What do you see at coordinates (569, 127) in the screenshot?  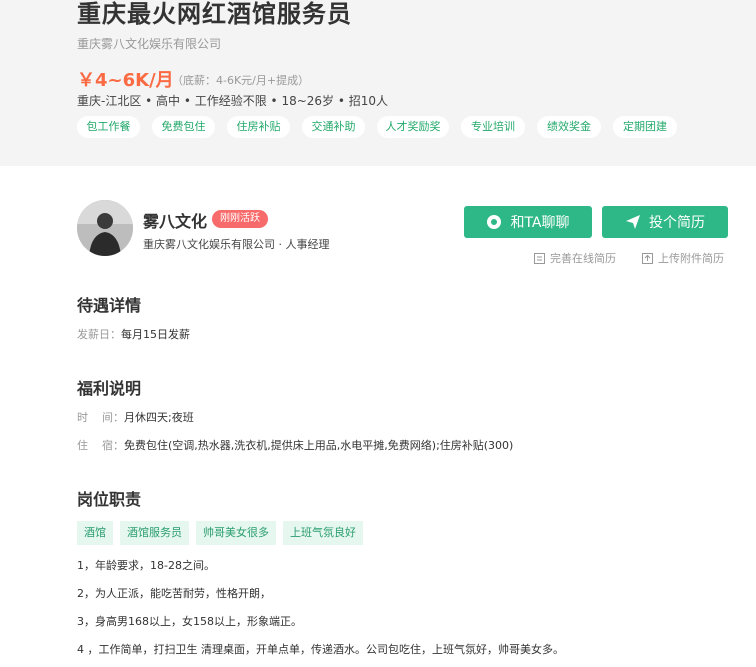 I see `benefit-tag: 绩效奖金` at bounding box center [569, 127].